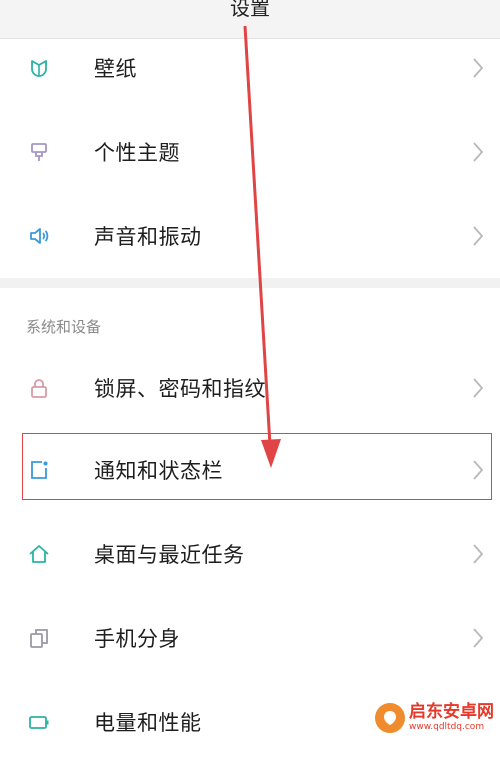  I want to click on highlight-box, so click(257, 466).